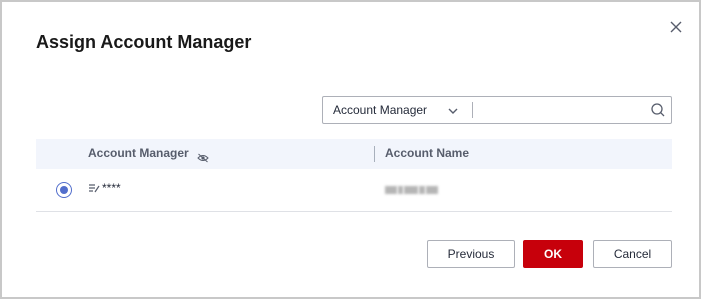  I want to click on column-header-account-name: Account Name, so click(427, 153).